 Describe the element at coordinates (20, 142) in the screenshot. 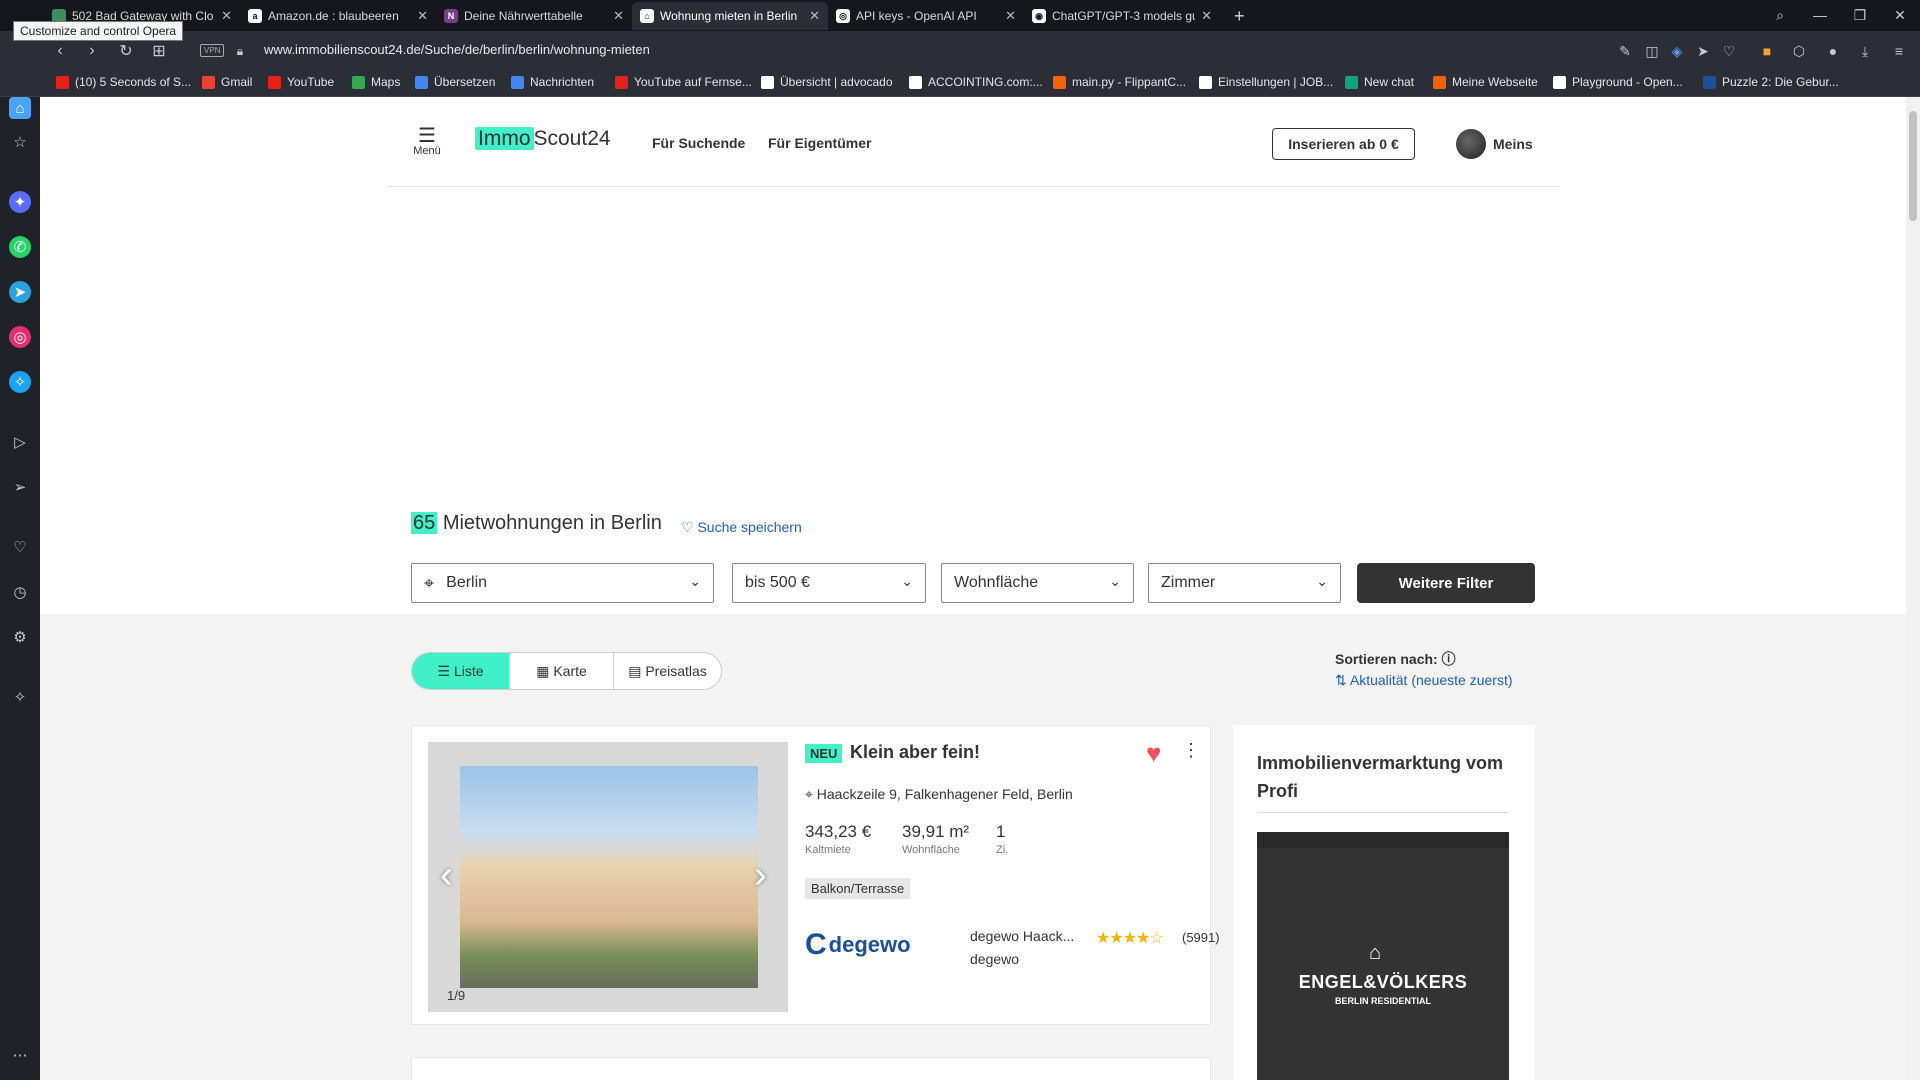

I see `speed-dial-icon: ☆` at that location.